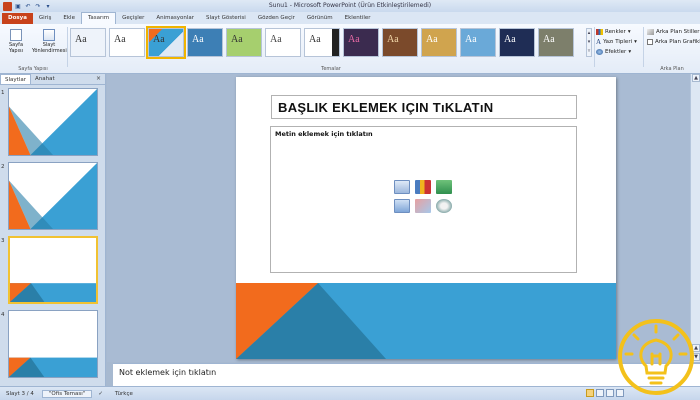  I want to click on notes-pane: Not eklemek için tıklatın, so click(406, 374).